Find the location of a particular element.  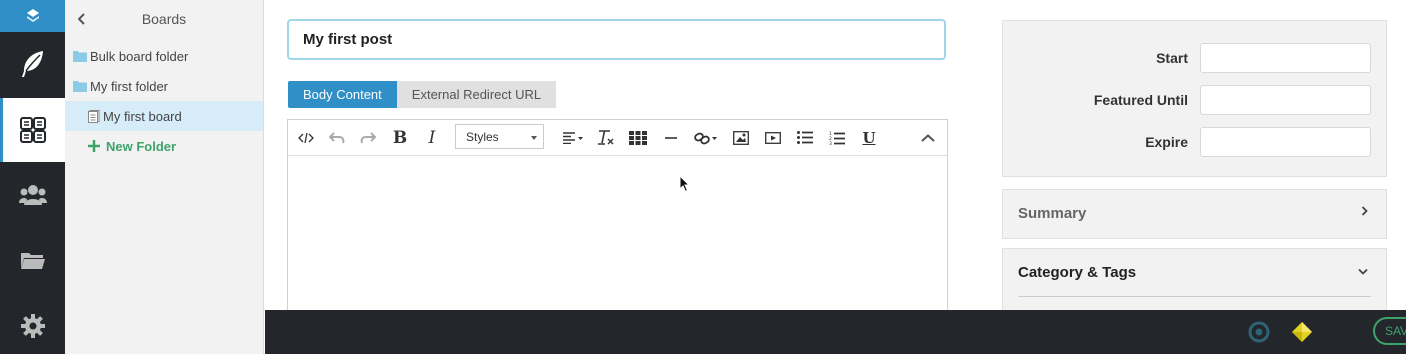

category-tags-header: Category & Tags is located at coordinates (1194, 272).